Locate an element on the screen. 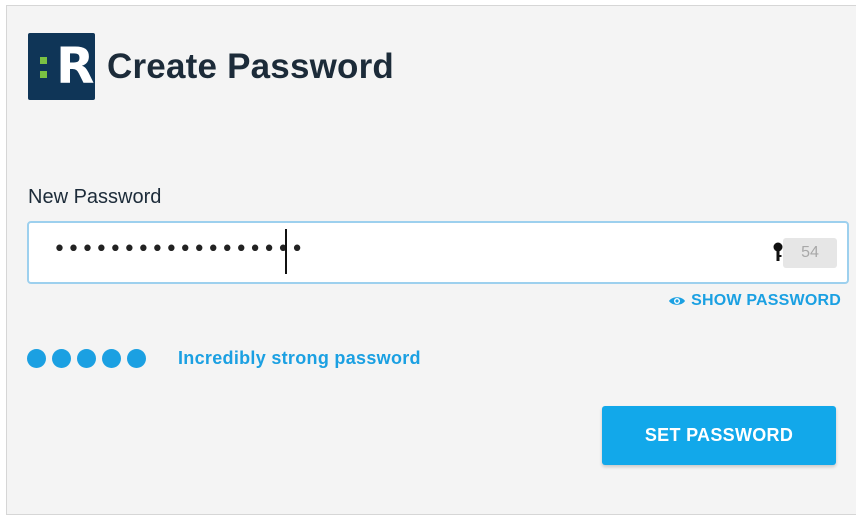 The height and width of the screenshot is (515, 856). show-password-label: SHOW PASSWORD is located at coordinates (766, 300).